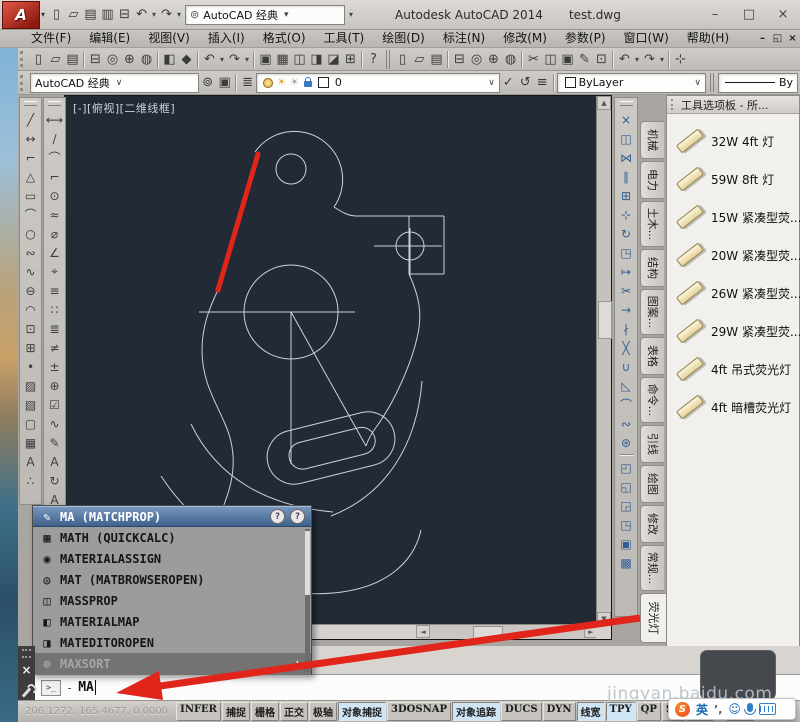 Image resolution: width=800 pixels, height=722 pixels. Describe the element at coordinates (54, 252) in the screenshot. I see `tool-dim-angular: ∠` at that location.